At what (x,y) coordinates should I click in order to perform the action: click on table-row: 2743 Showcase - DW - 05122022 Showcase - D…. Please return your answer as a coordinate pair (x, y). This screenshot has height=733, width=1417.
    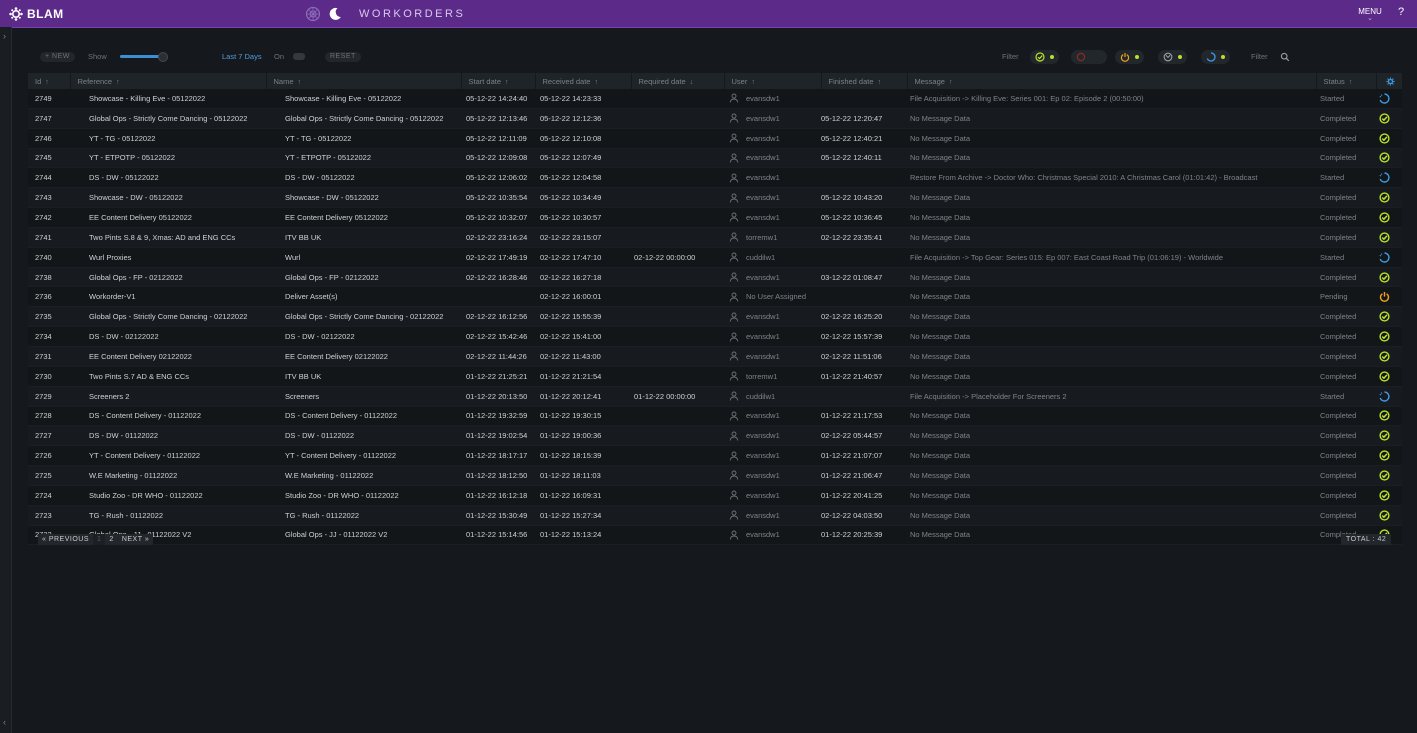
    Looking at the image, I should click on (715, 198).